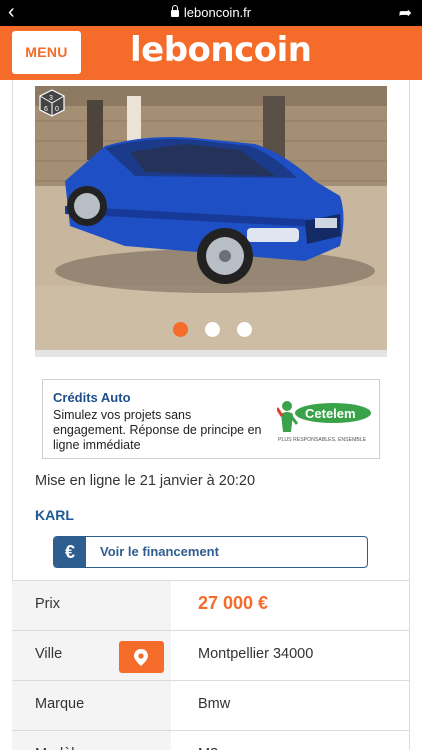  What do you see at coordinates (51, 98) in the screenshot?
I see `svg-text: 3` at bounding box center [51, 98].